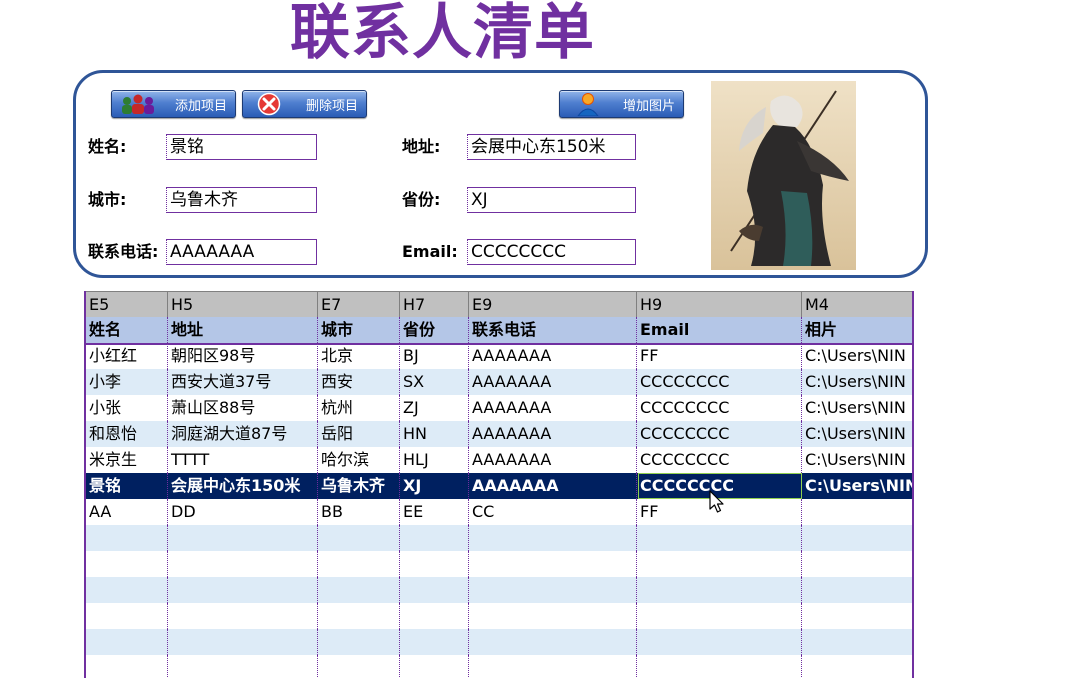 The image size is (1079, 678). Describe the element at coordinates (127, 330) in the screenshot. I see `cell-name: 姓名` at that location.